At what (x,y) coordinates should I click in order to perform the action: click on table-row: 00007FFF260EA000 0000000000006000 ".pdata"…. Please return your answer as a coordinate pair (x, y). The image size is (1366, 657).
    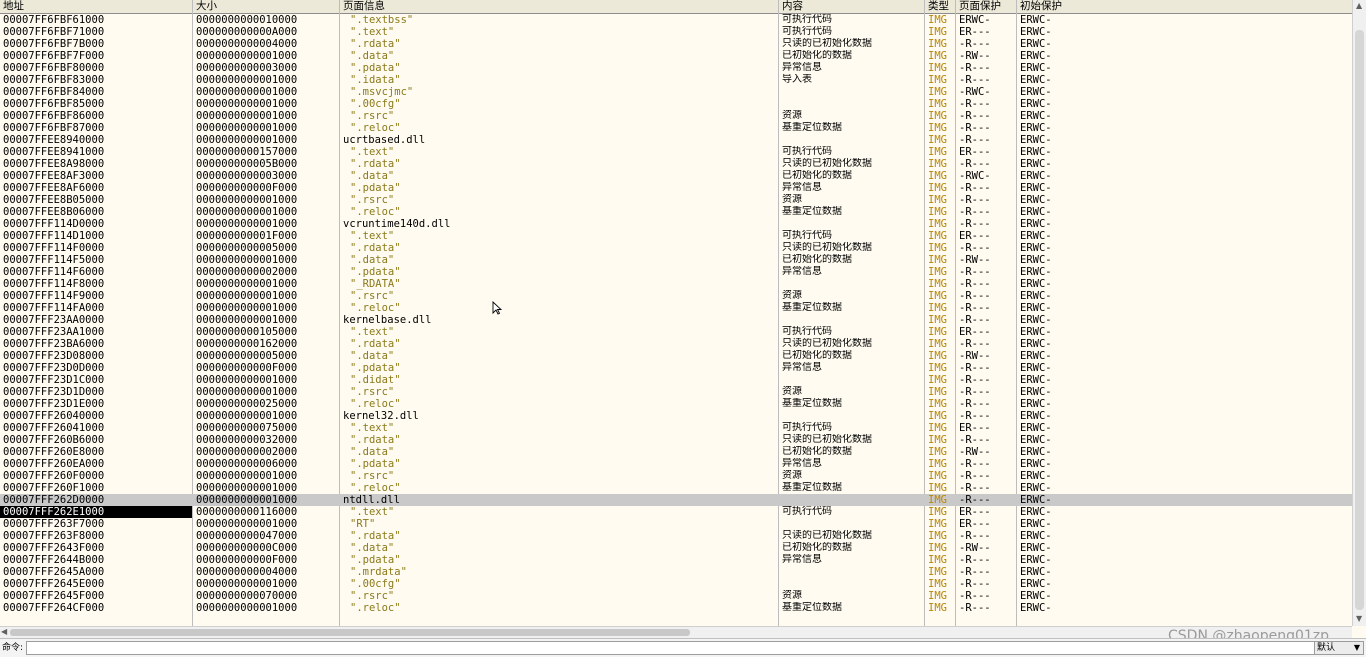
    Looking at the image, I should click on (676, 464).